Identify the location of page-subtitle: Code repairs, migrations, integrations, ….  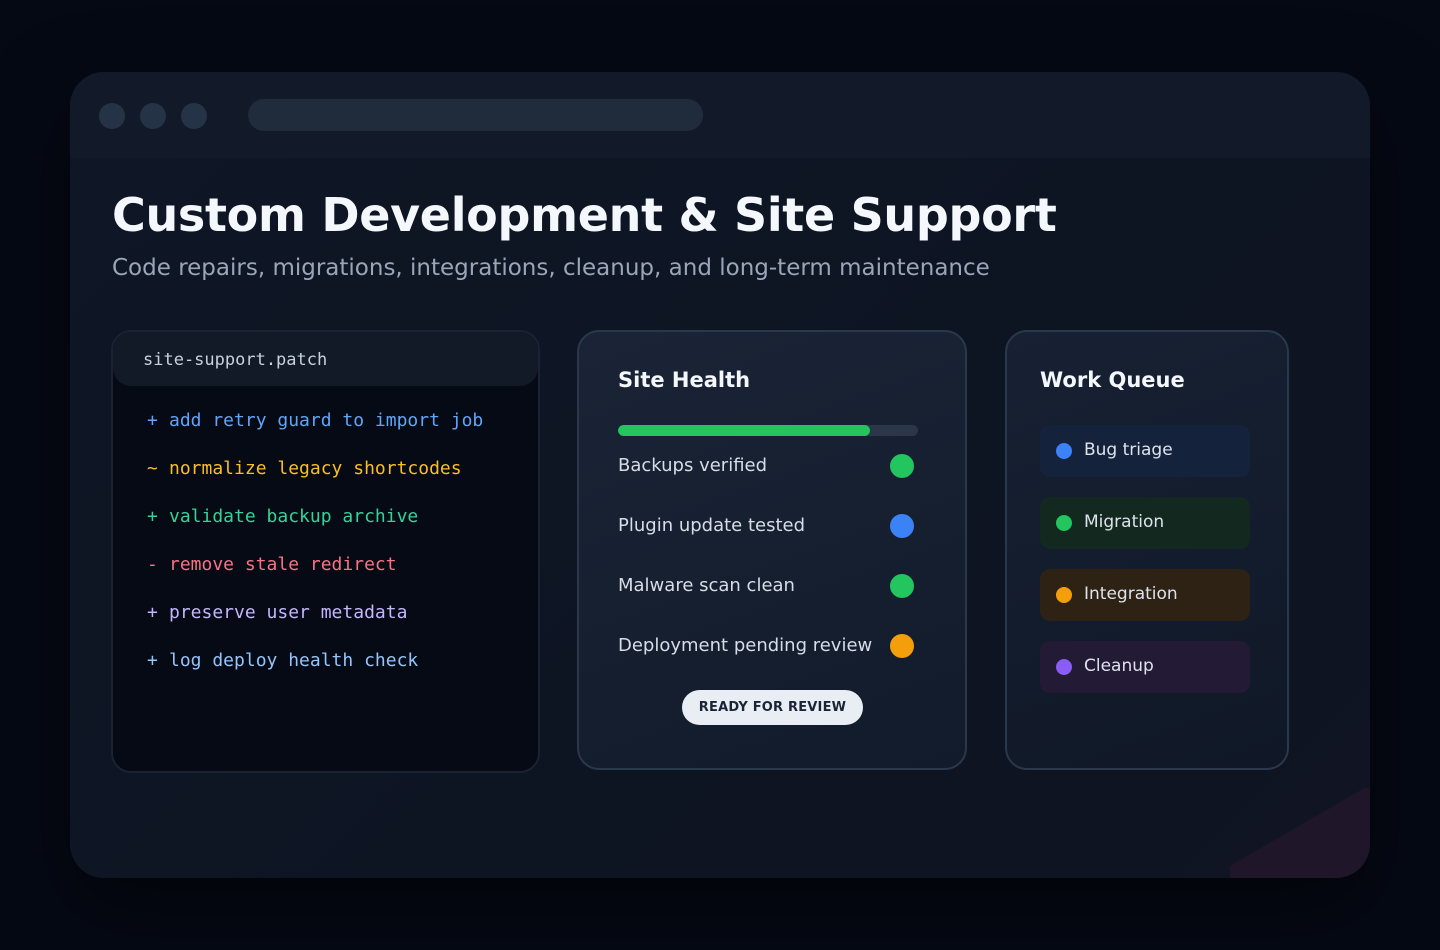
(551, 268).